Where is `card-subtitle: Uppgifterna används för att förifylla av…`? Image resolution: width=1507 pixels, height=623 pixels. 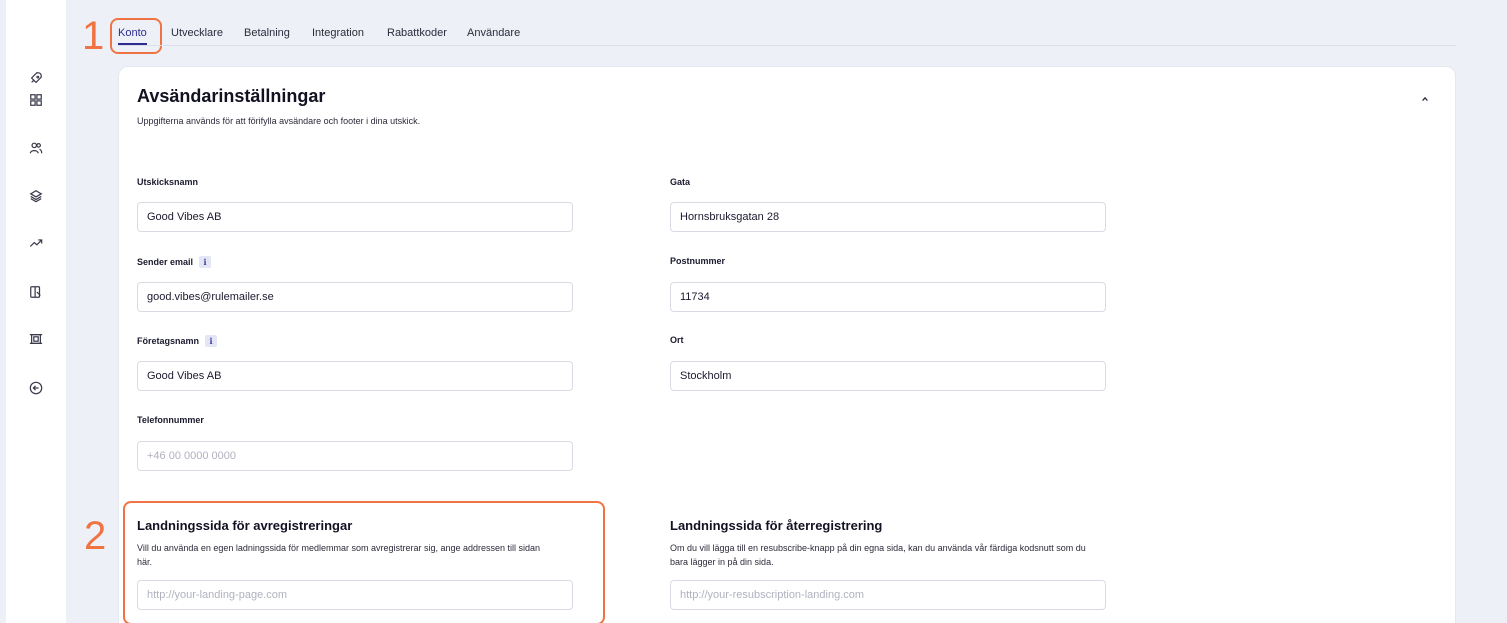
card-subtitle: Uppgifterna används för att förifylla av… is located at coordinates (279, 121).